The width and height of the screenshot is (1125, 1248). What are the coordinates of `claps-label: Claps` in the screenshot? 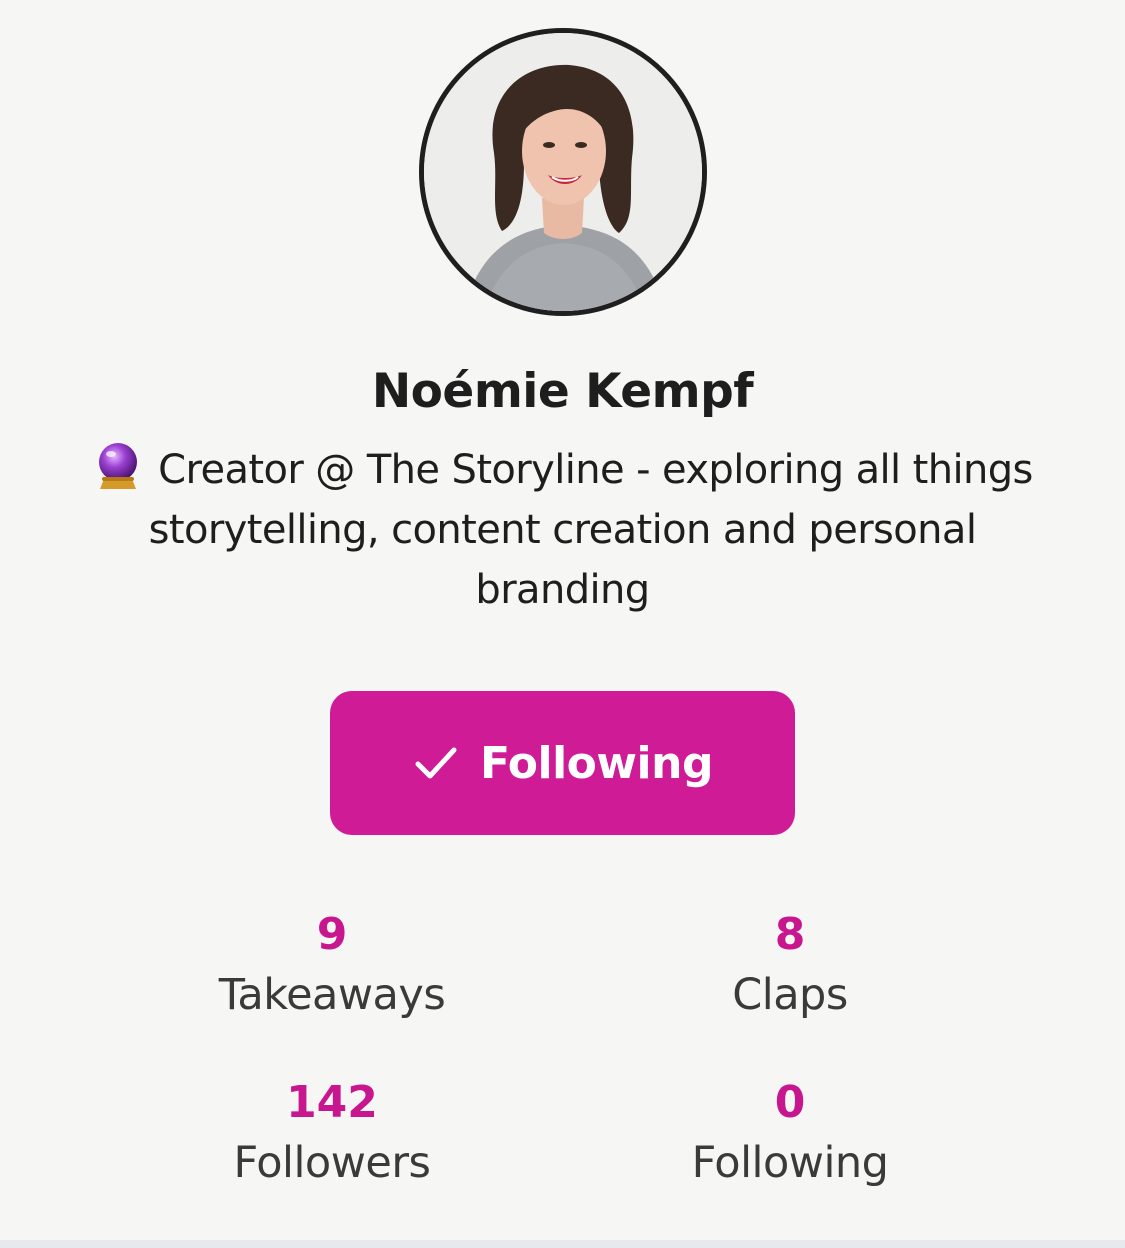 It's located at (790, 995).